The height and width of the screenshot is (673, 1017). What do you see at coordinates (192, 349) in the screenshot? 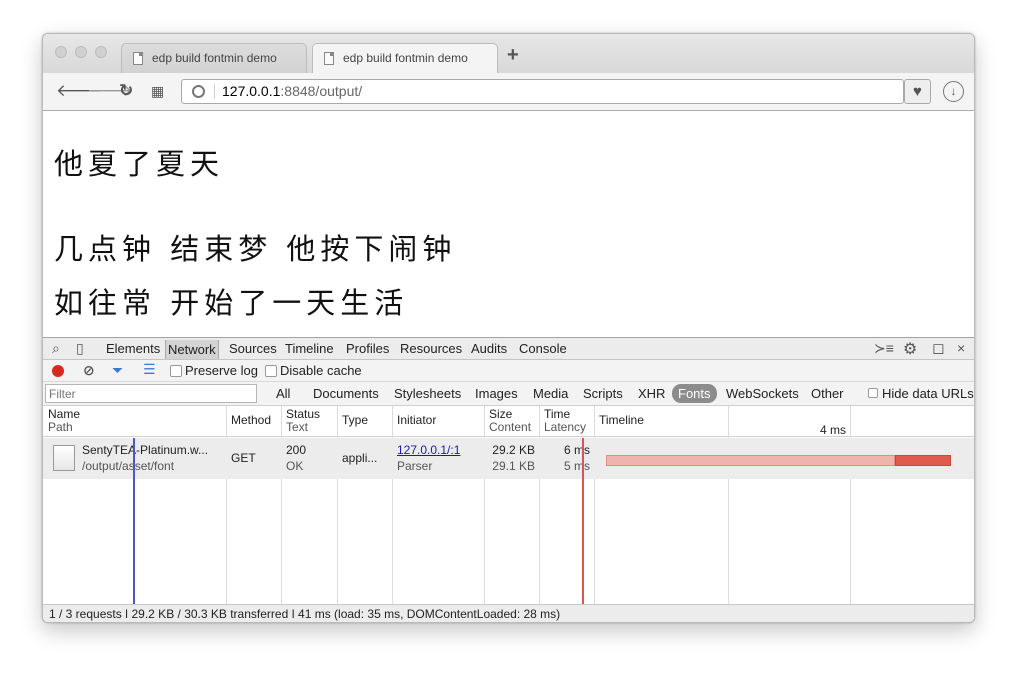
I see `tab-network: Network` at bounding box center [192, 349].